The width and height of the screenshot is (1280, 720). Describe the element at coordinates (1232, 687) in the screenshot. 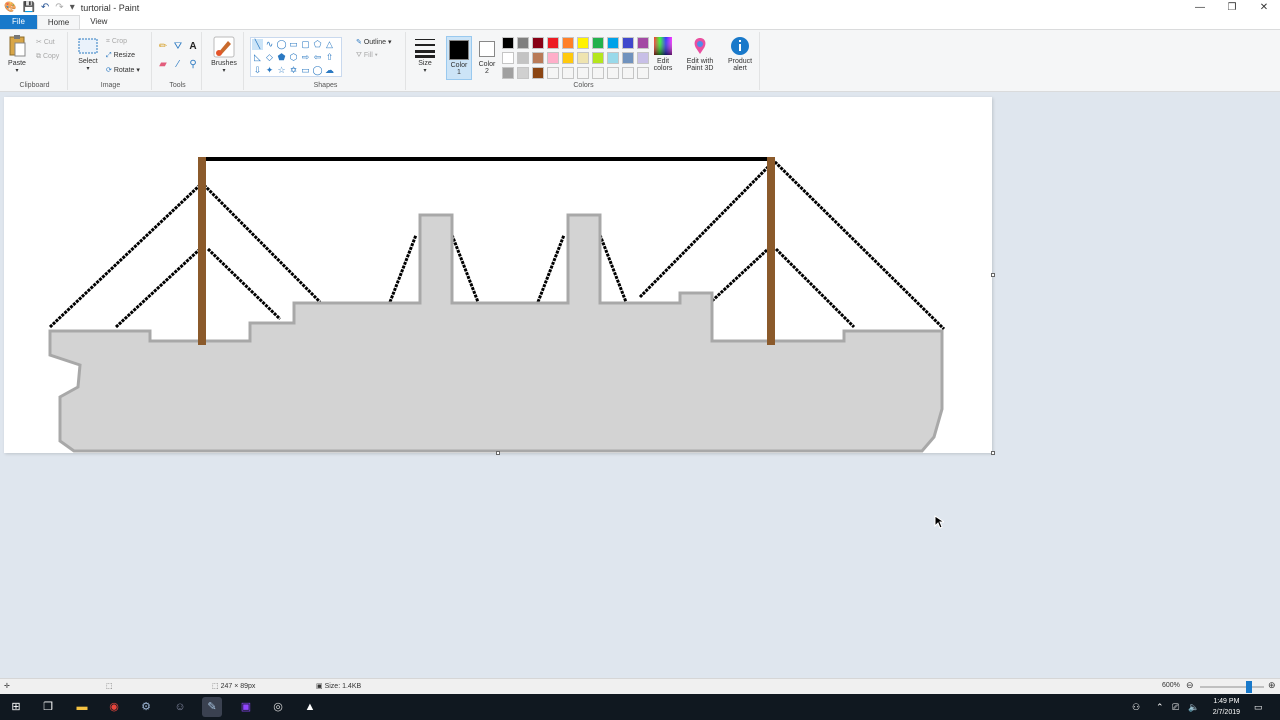

I see `zoom-slider-track` at that location.